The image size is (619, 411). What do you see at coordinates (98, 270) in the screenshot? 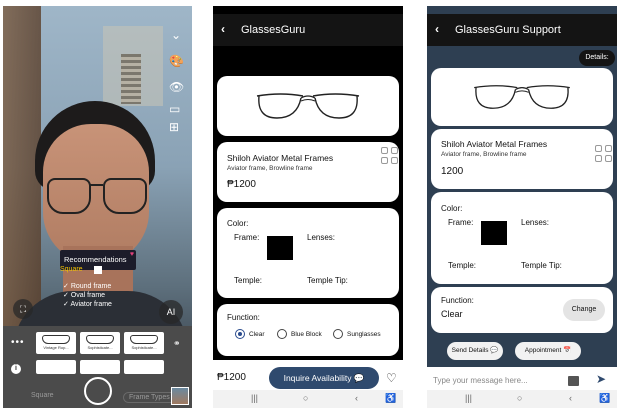
I see `face-shape-checkbox` at bounding box center [98, 270].